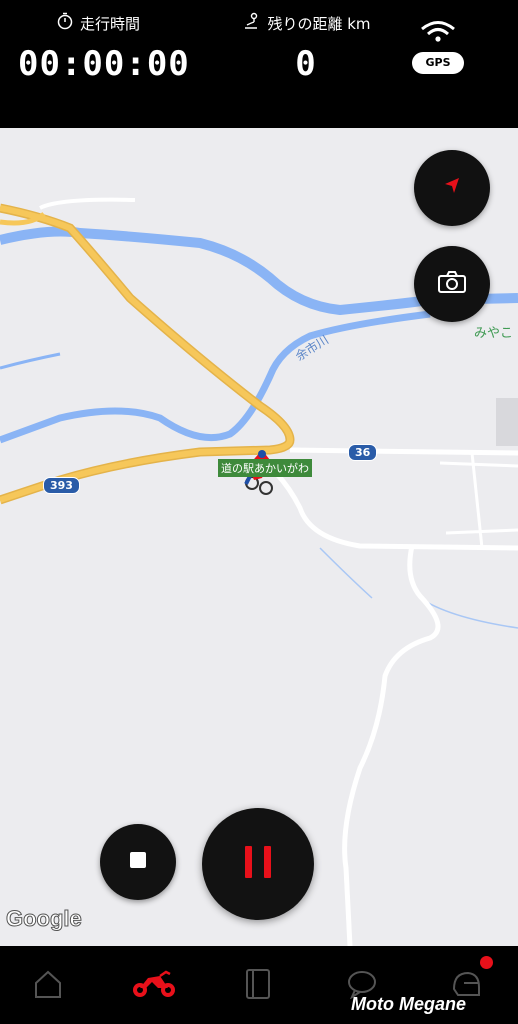 The image size is (518, 1024). I want to click on wifi-signal-icon, so click(438, 33).